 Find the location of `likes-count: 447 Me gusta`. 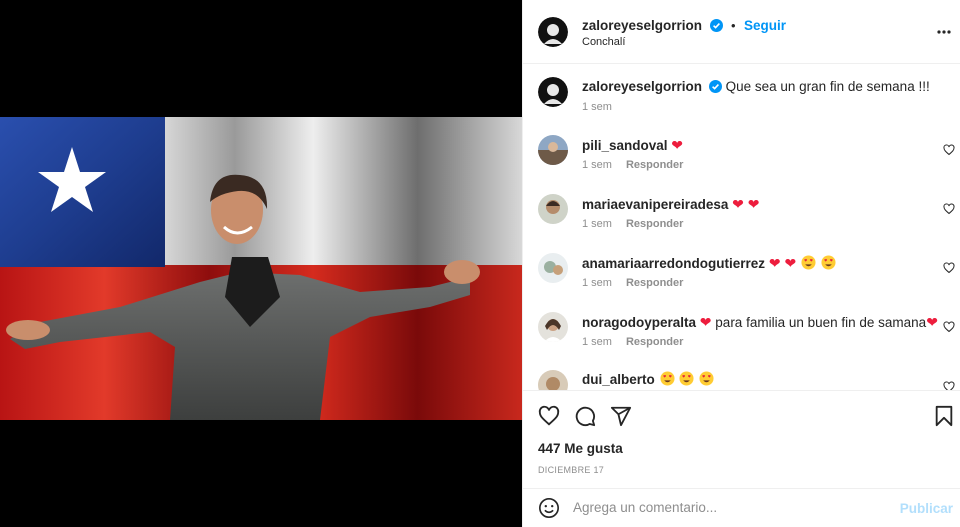

likes-count: 447 Me gusta is located at coordinates (580, 448).